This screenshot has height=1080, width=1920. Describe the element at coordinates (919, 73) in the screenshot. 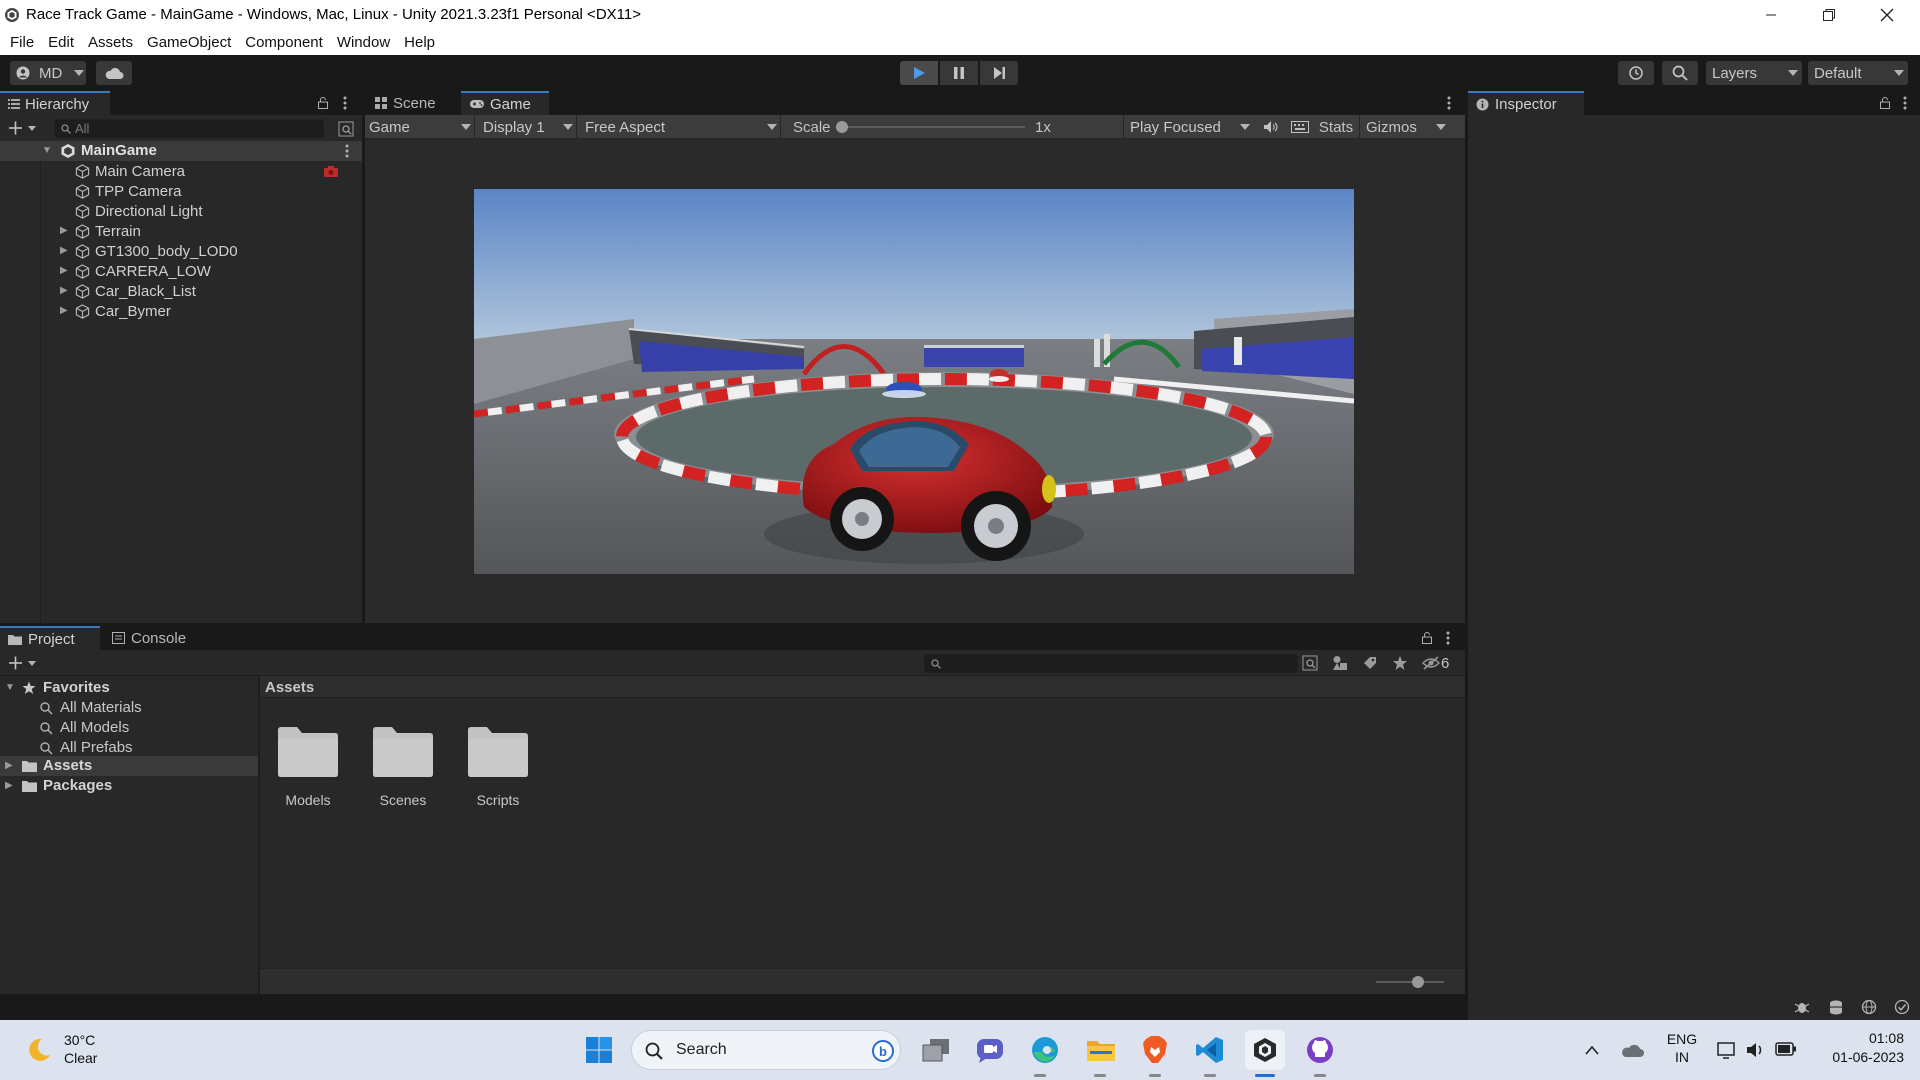

I see `play-button` at that location.